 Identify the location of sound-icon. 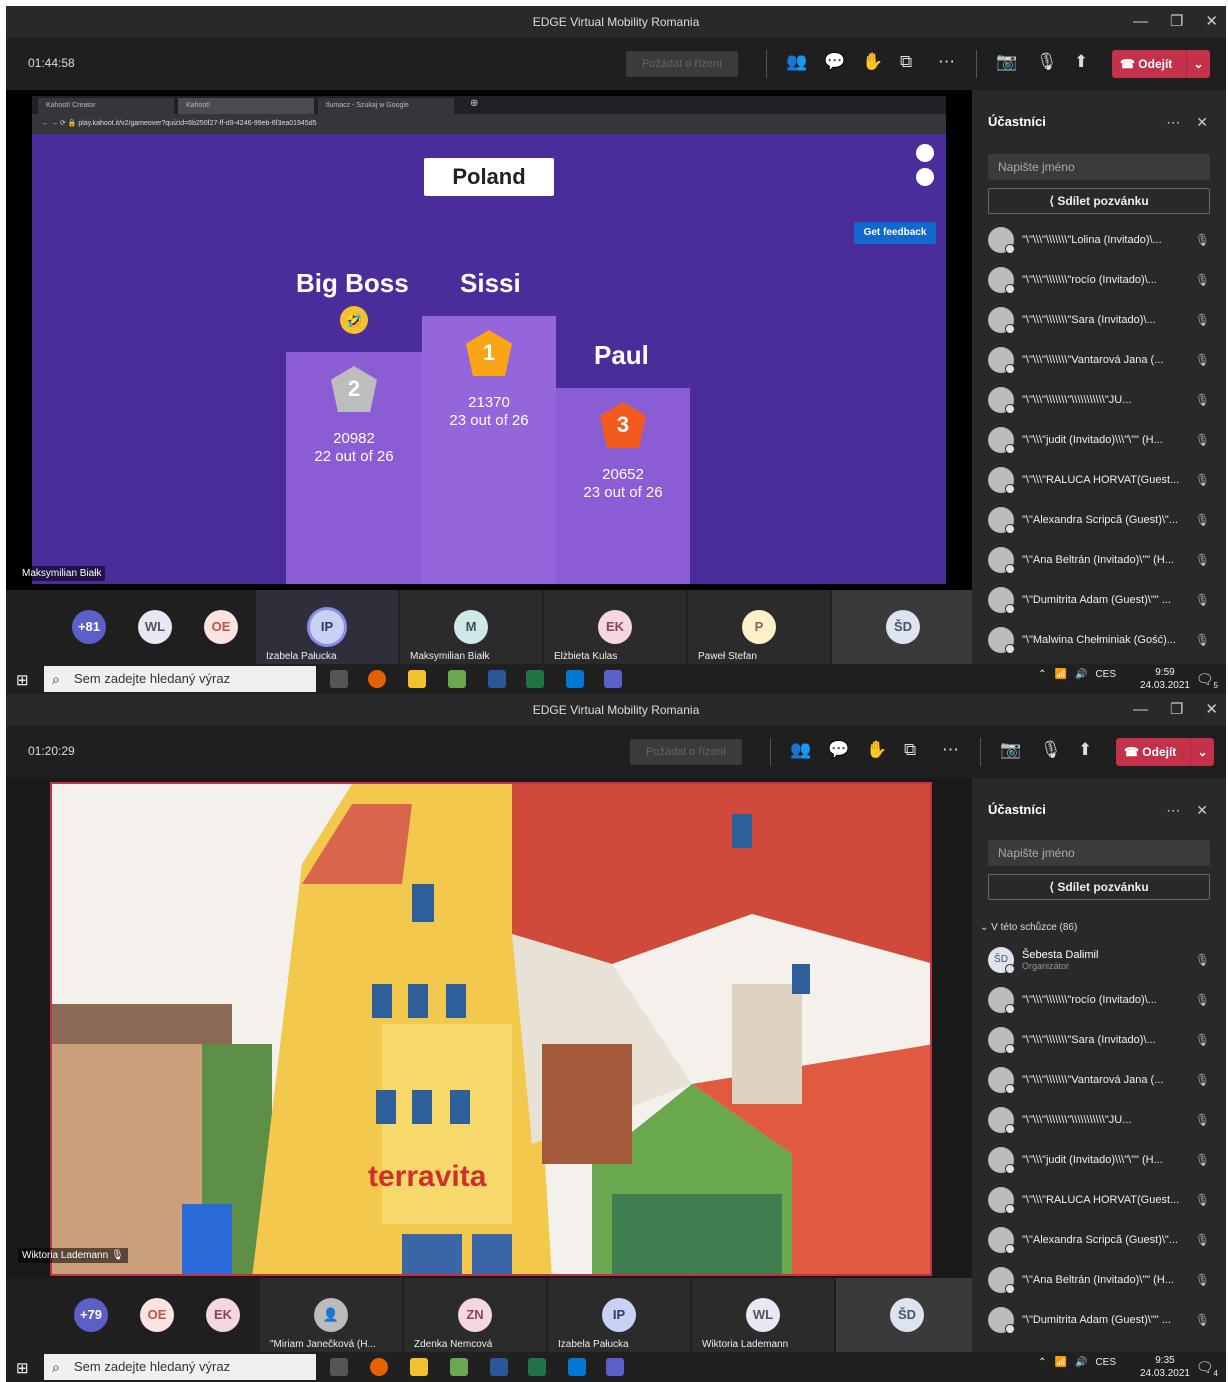
(925, 177).